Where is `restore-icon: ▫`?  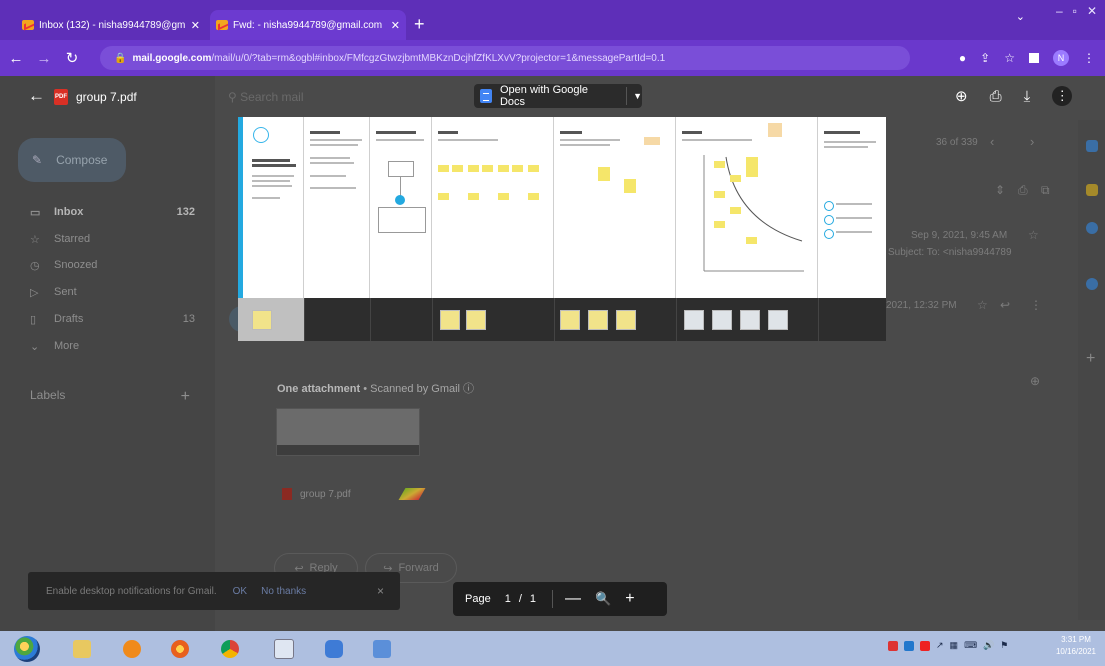
restore-icon: ▫ is located at coordinates (1075, 11).